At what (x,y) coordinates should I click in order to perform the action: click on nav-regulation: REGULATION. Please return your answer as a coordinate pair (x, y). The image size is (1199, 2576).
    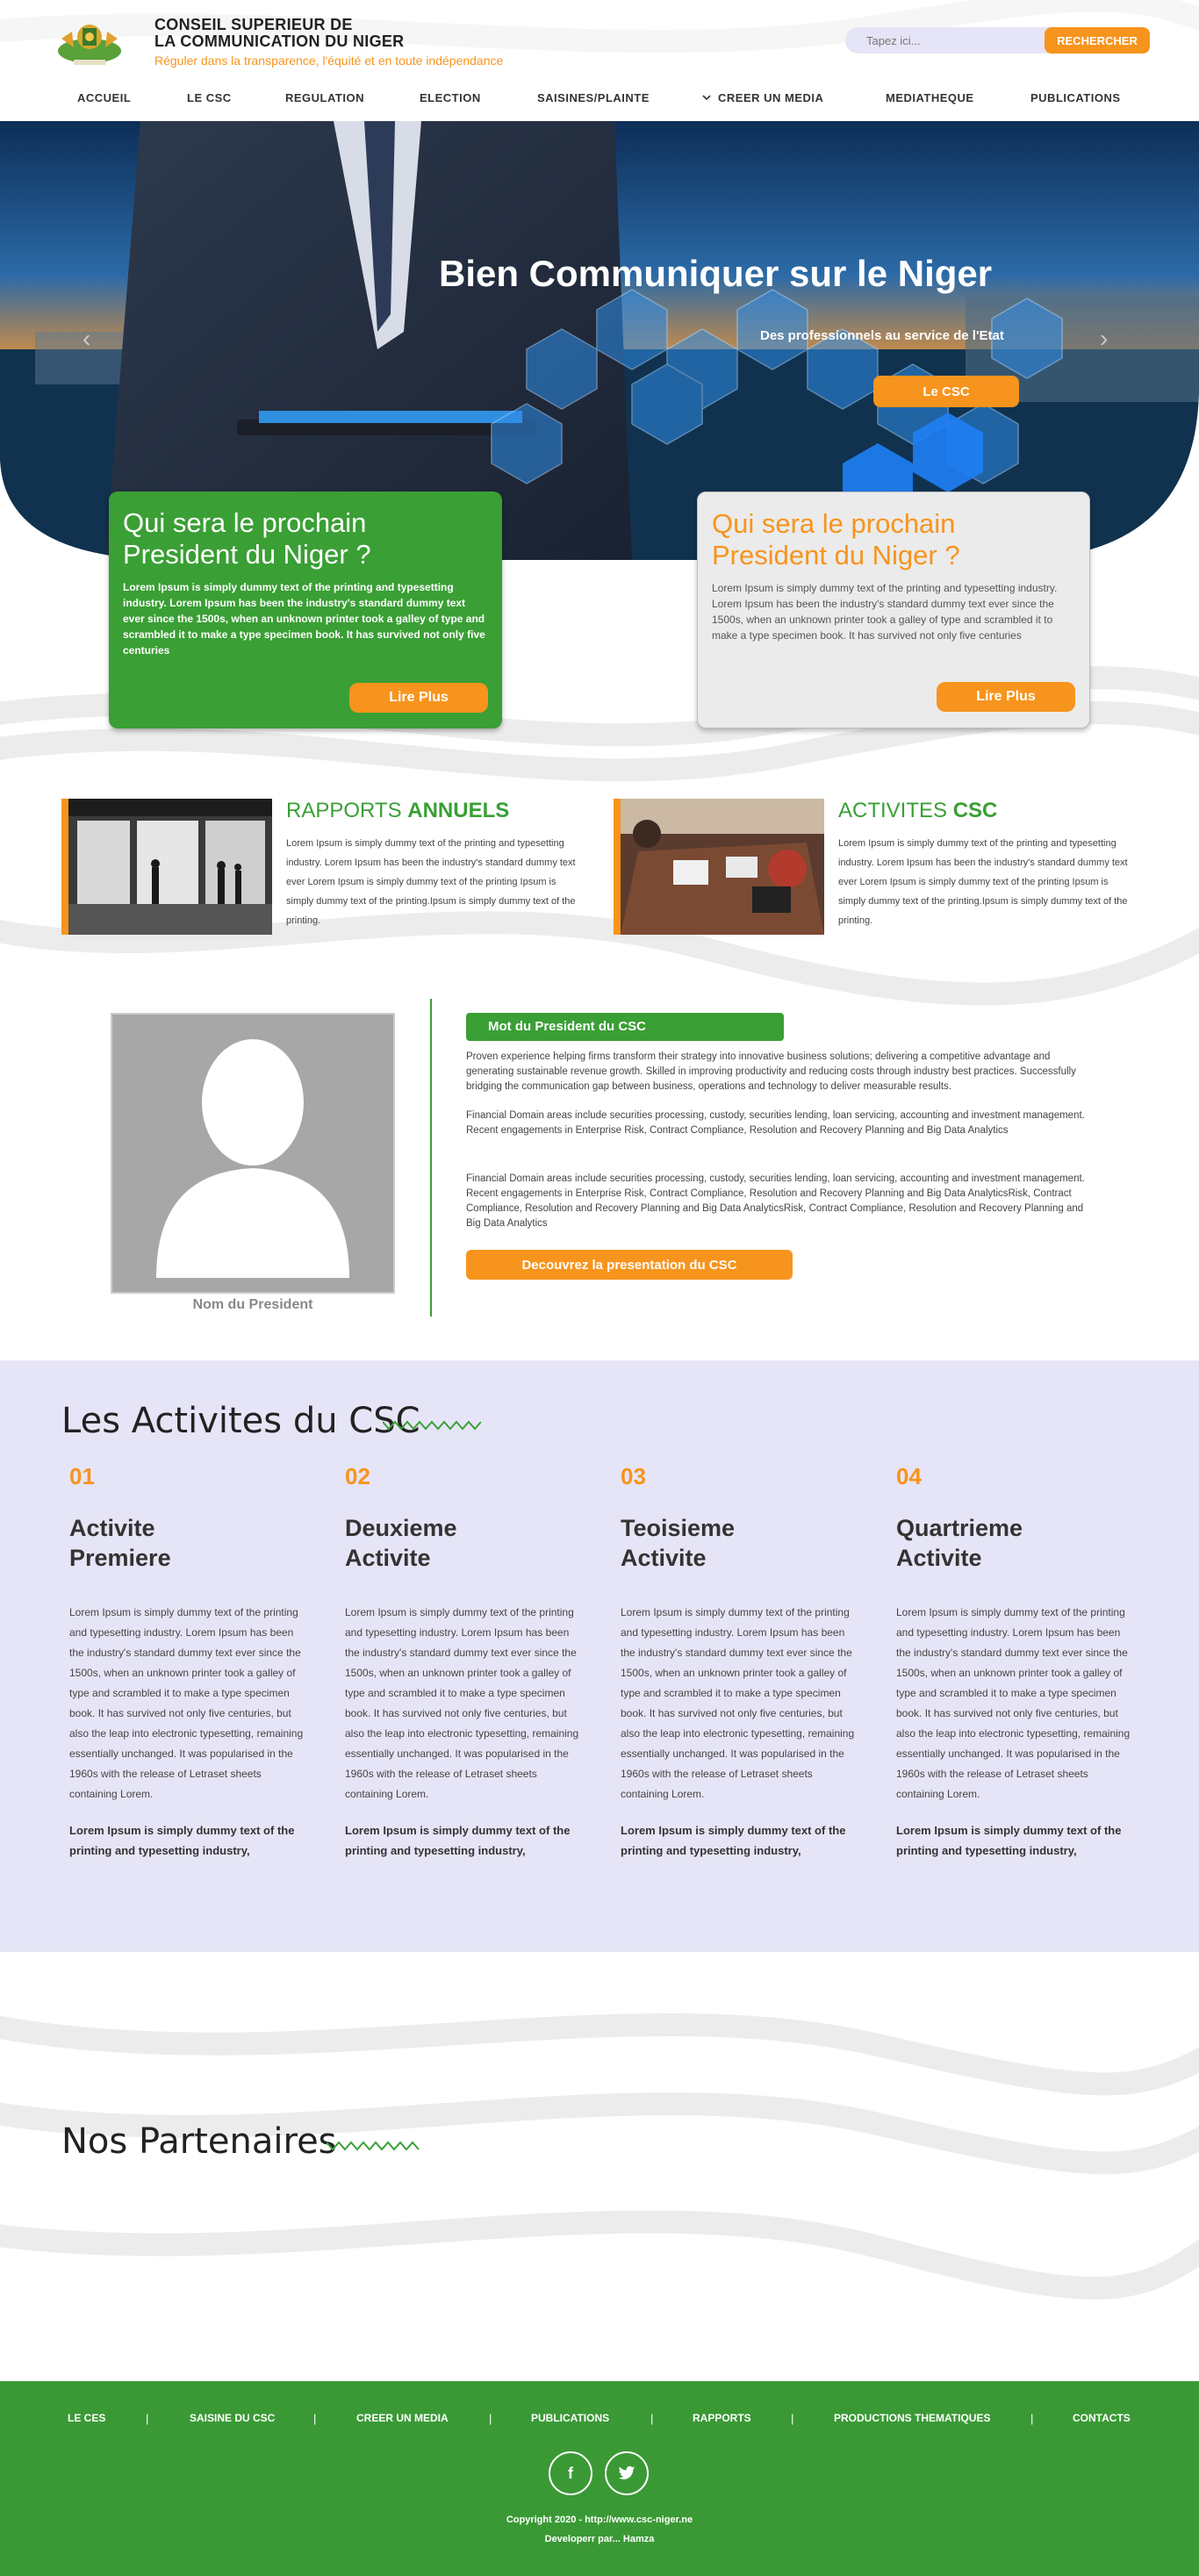
    Looking at the image, I should click on (324, 97).